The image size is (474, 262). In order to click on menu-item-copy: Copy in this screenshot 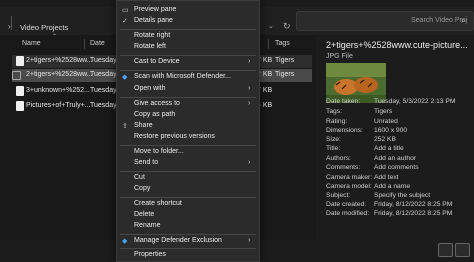, I will do `click(188, 190)`.